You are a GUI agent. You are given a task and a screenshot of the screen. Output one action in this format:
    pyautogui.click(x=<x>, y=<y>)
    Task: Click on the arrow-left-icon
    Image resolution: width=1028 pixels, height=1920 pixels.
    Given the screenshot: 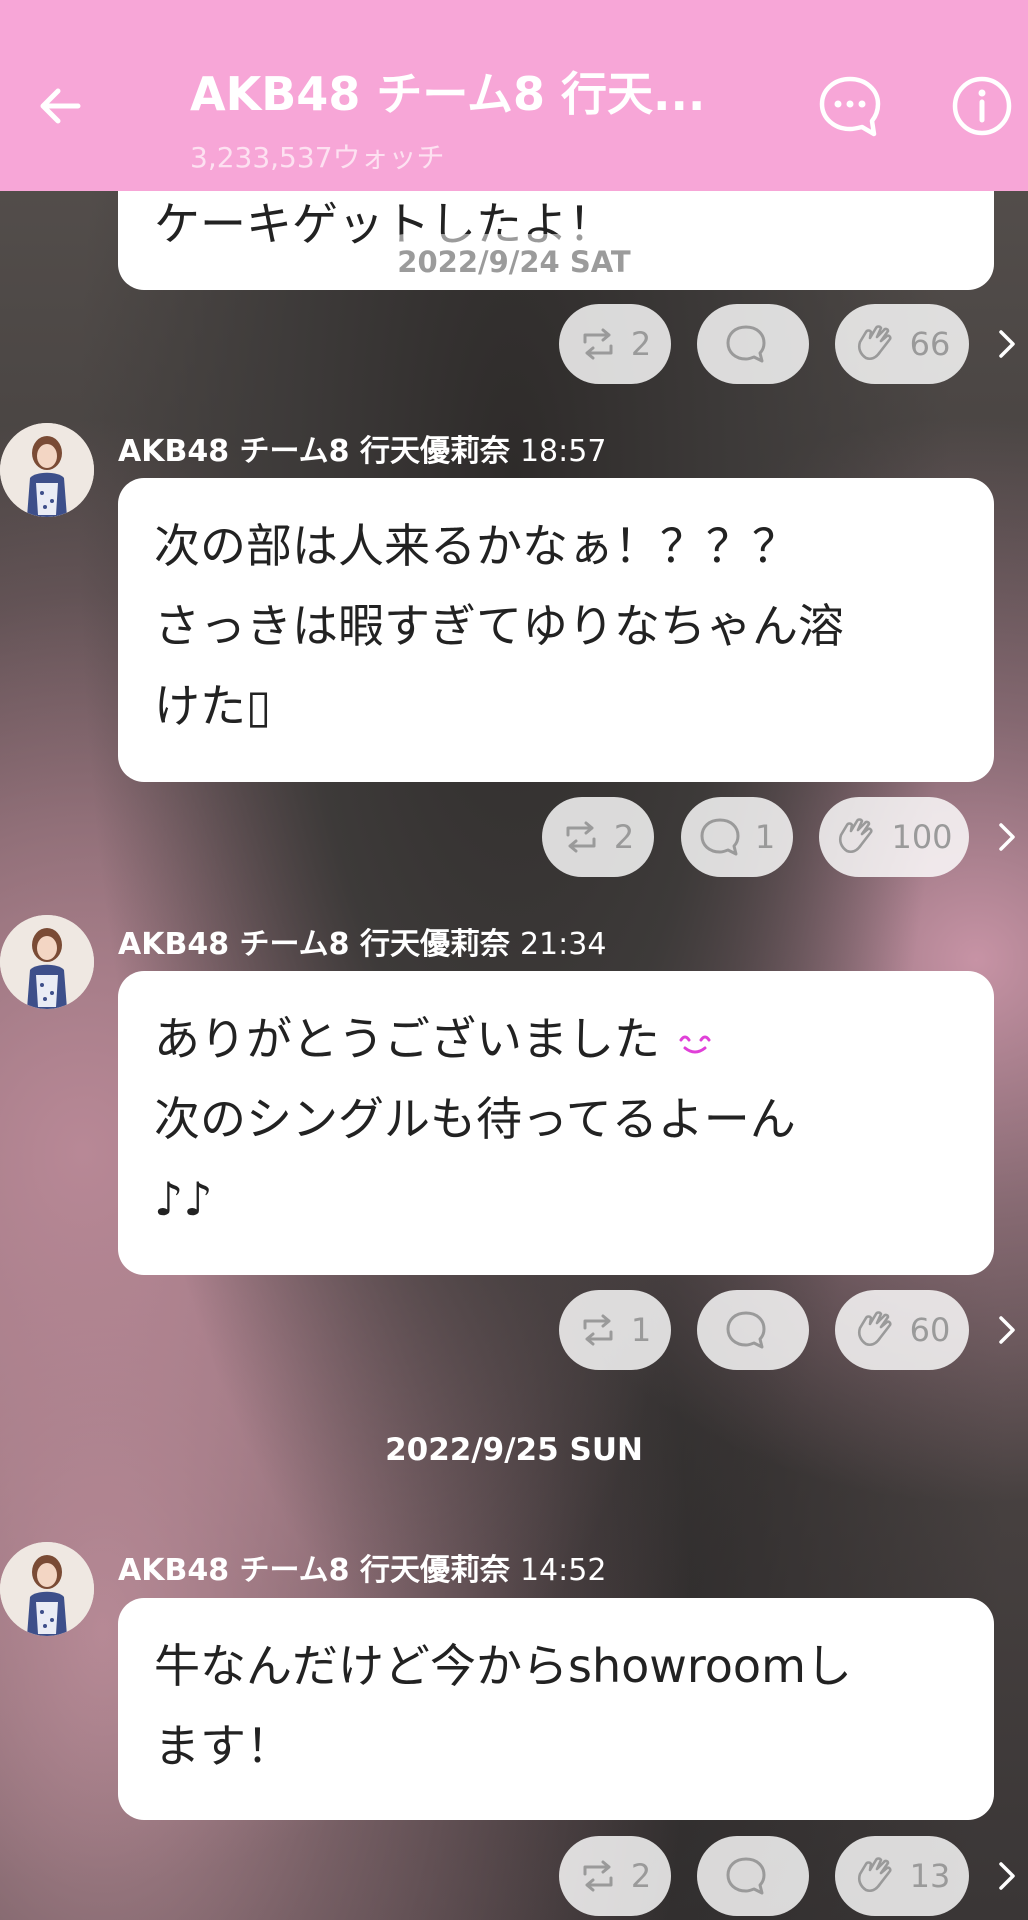 What is the action you would take?
    pyautogui.click(x=60, y=106)
    